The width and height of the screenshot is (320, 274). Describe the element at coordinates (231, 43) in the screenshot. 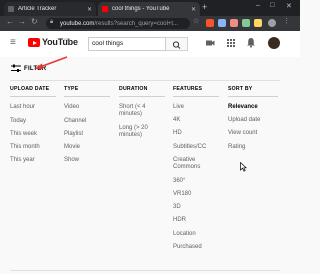

I see `apps-grid-icon` at that location.